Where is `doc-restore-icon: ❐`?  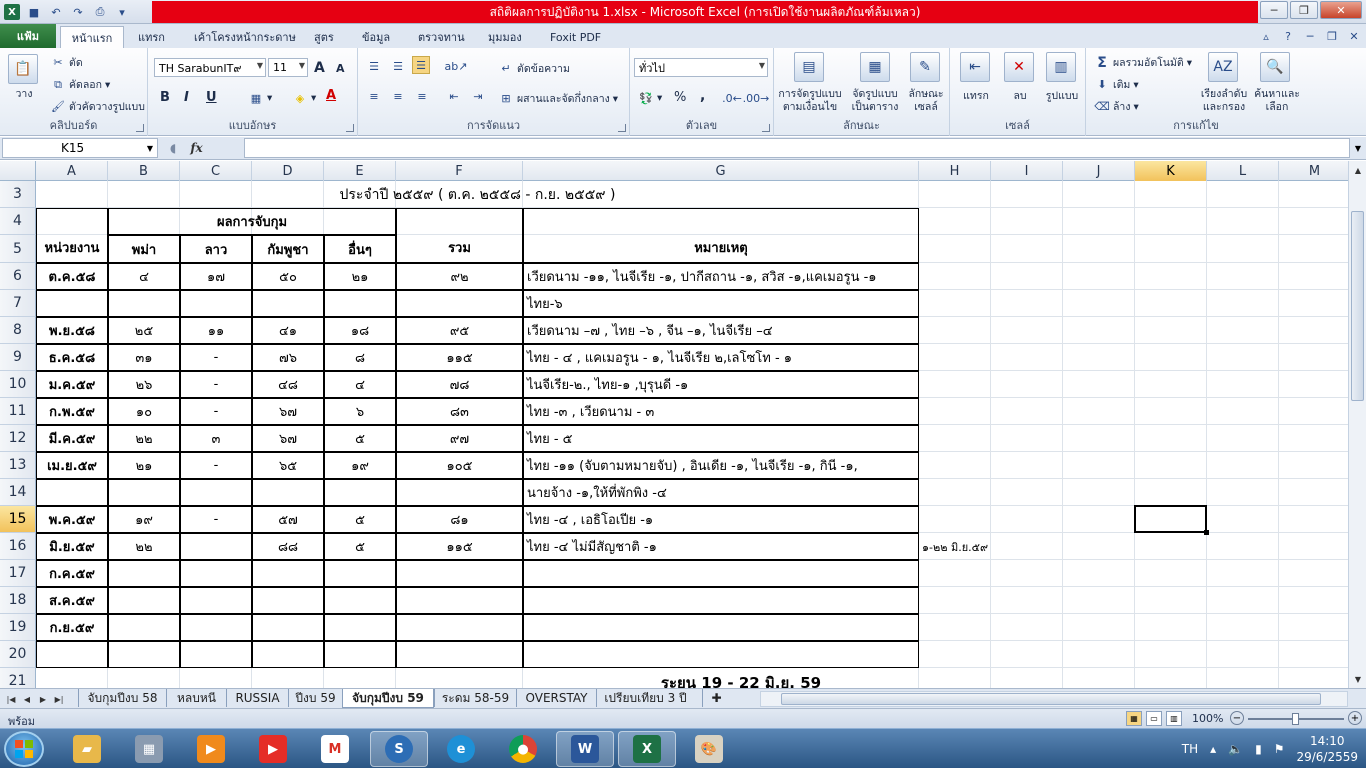 doc-restore-icon: ❐ is located at coordinates (1332, 36).